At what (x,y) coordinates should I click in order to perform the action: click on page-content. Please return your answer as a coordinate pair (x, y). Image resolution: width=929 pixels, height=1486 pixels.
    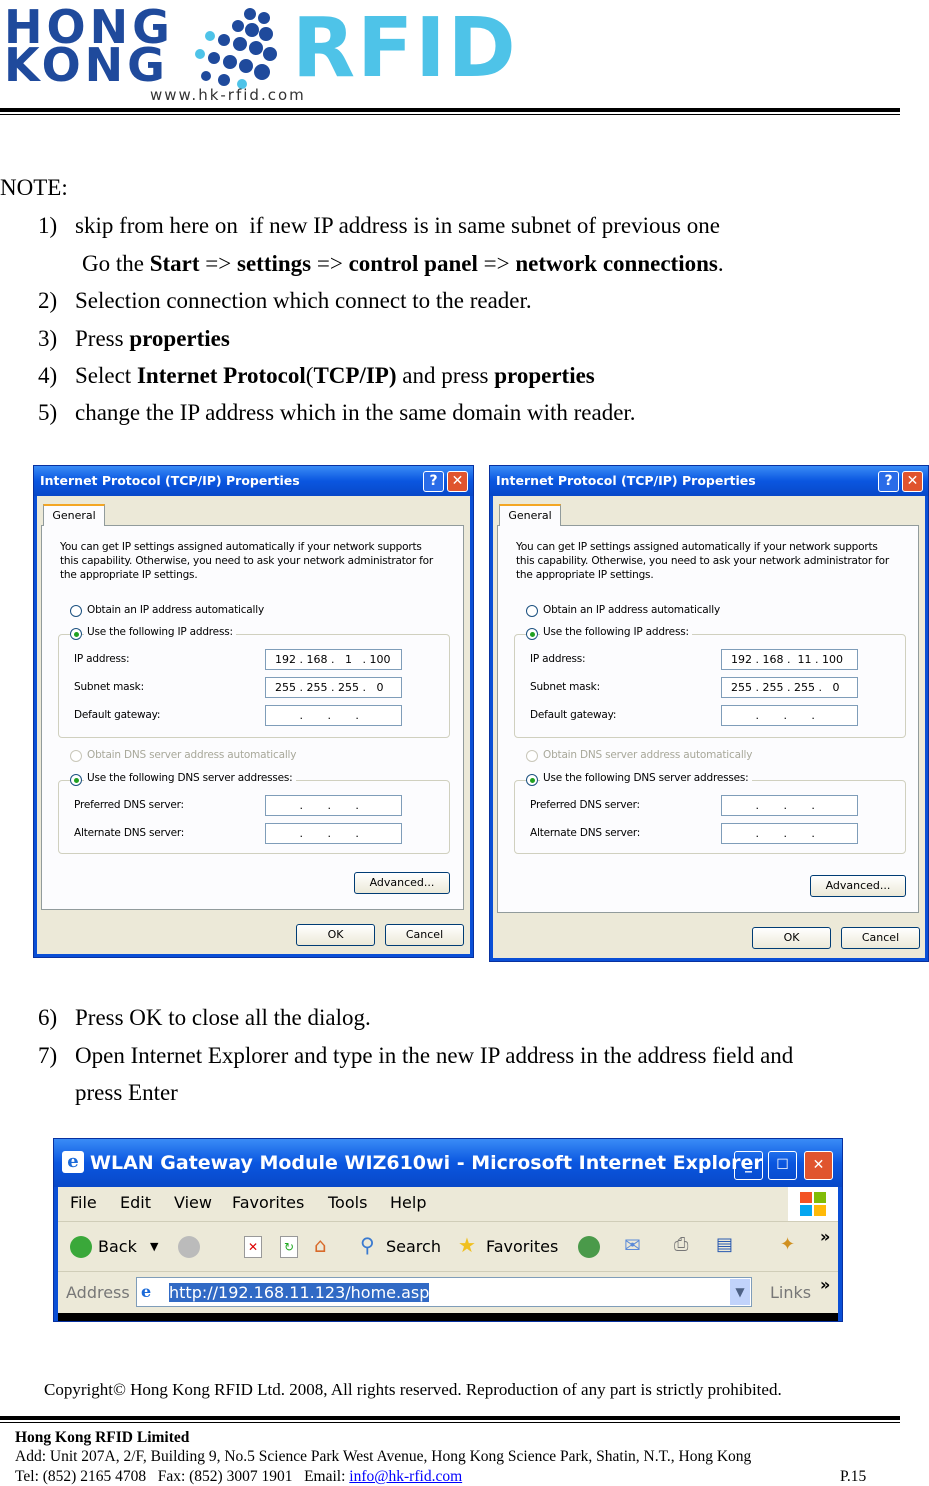
    Looking at the image, I should click on (448, 1317).